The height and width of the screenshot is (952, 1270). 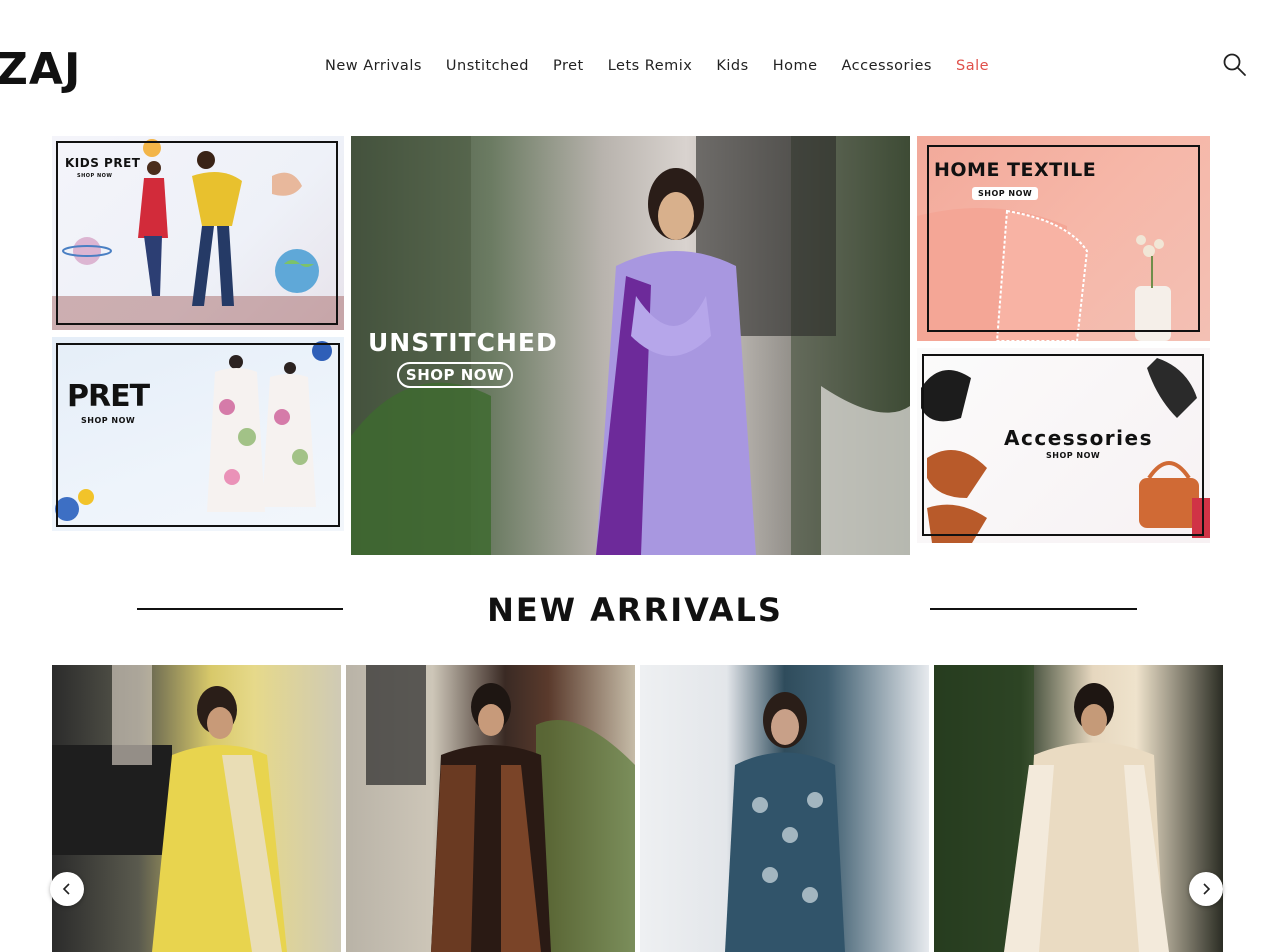 What do you see at coordinates (373, 66) in the screenshot?
I see `nav-new-arrivals: New Arrivals` at bounding box center [373, 66].